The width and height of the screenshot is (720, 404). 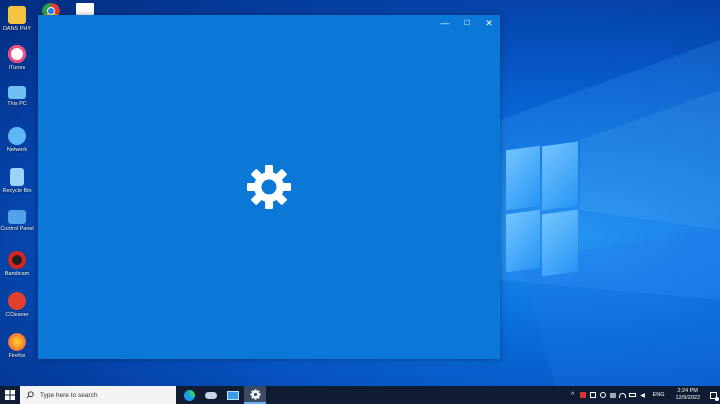 What do you see at coordinates (17, 260) in the screenshot?
I see `bandicam-icon` at bounding box center [17, 260].